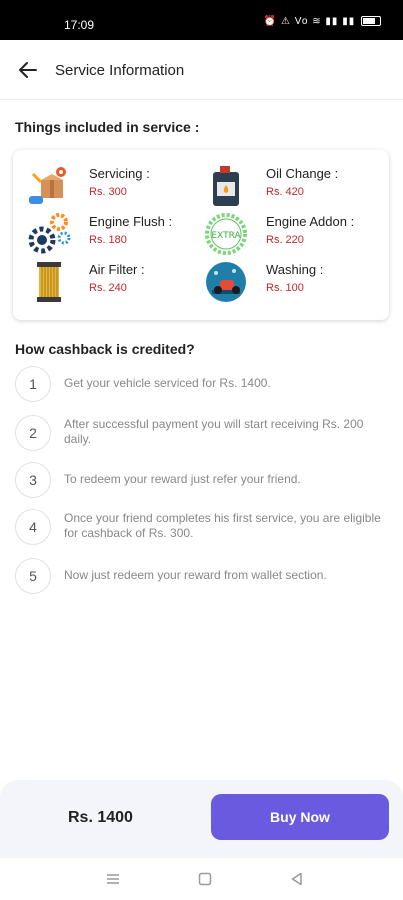 The width and height of the screenshot is (403, 900). I want to click on app-header: Service Information, so click(201, 70).